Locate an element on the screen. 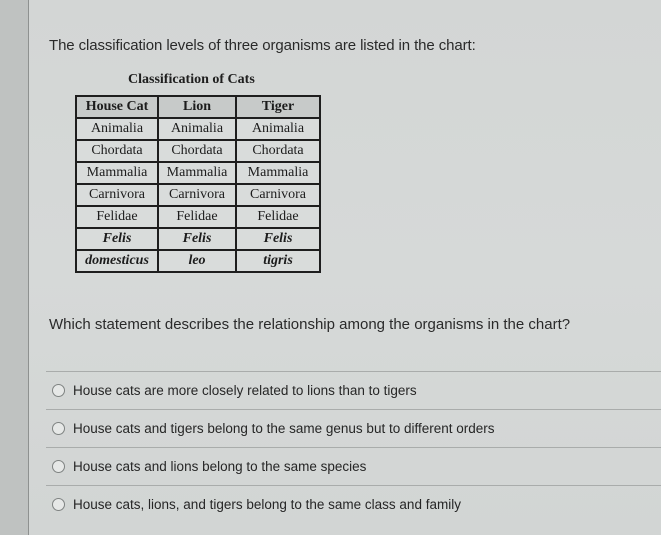  table-row-kingdom: Animalia Animalia Animalia is located at coordinates (198, 129).